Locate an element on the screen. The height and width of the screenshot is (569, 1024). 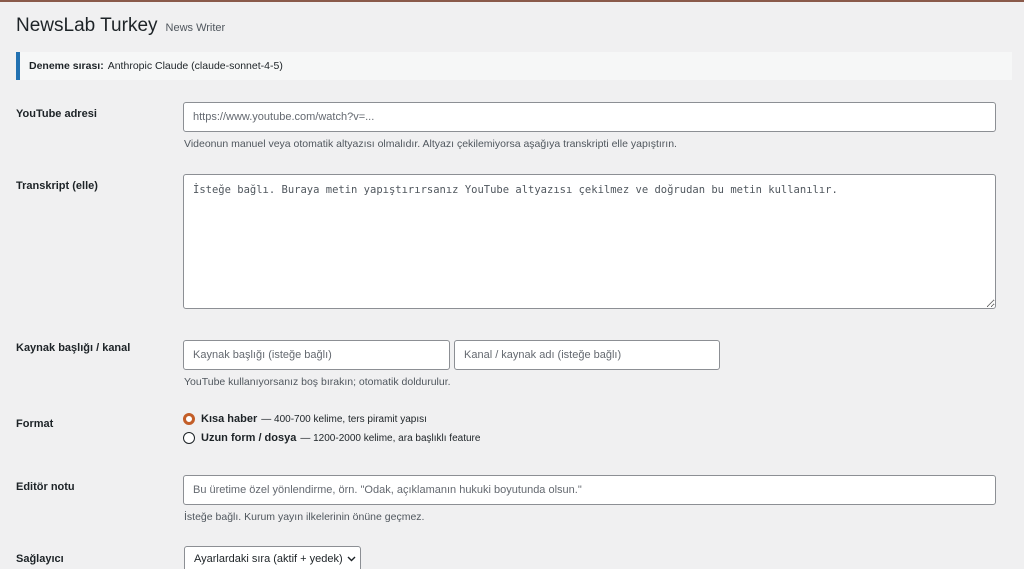
notice-value: Anthropic Claude (claude-sonnet-4-5) is located at coordinates (195, 66).